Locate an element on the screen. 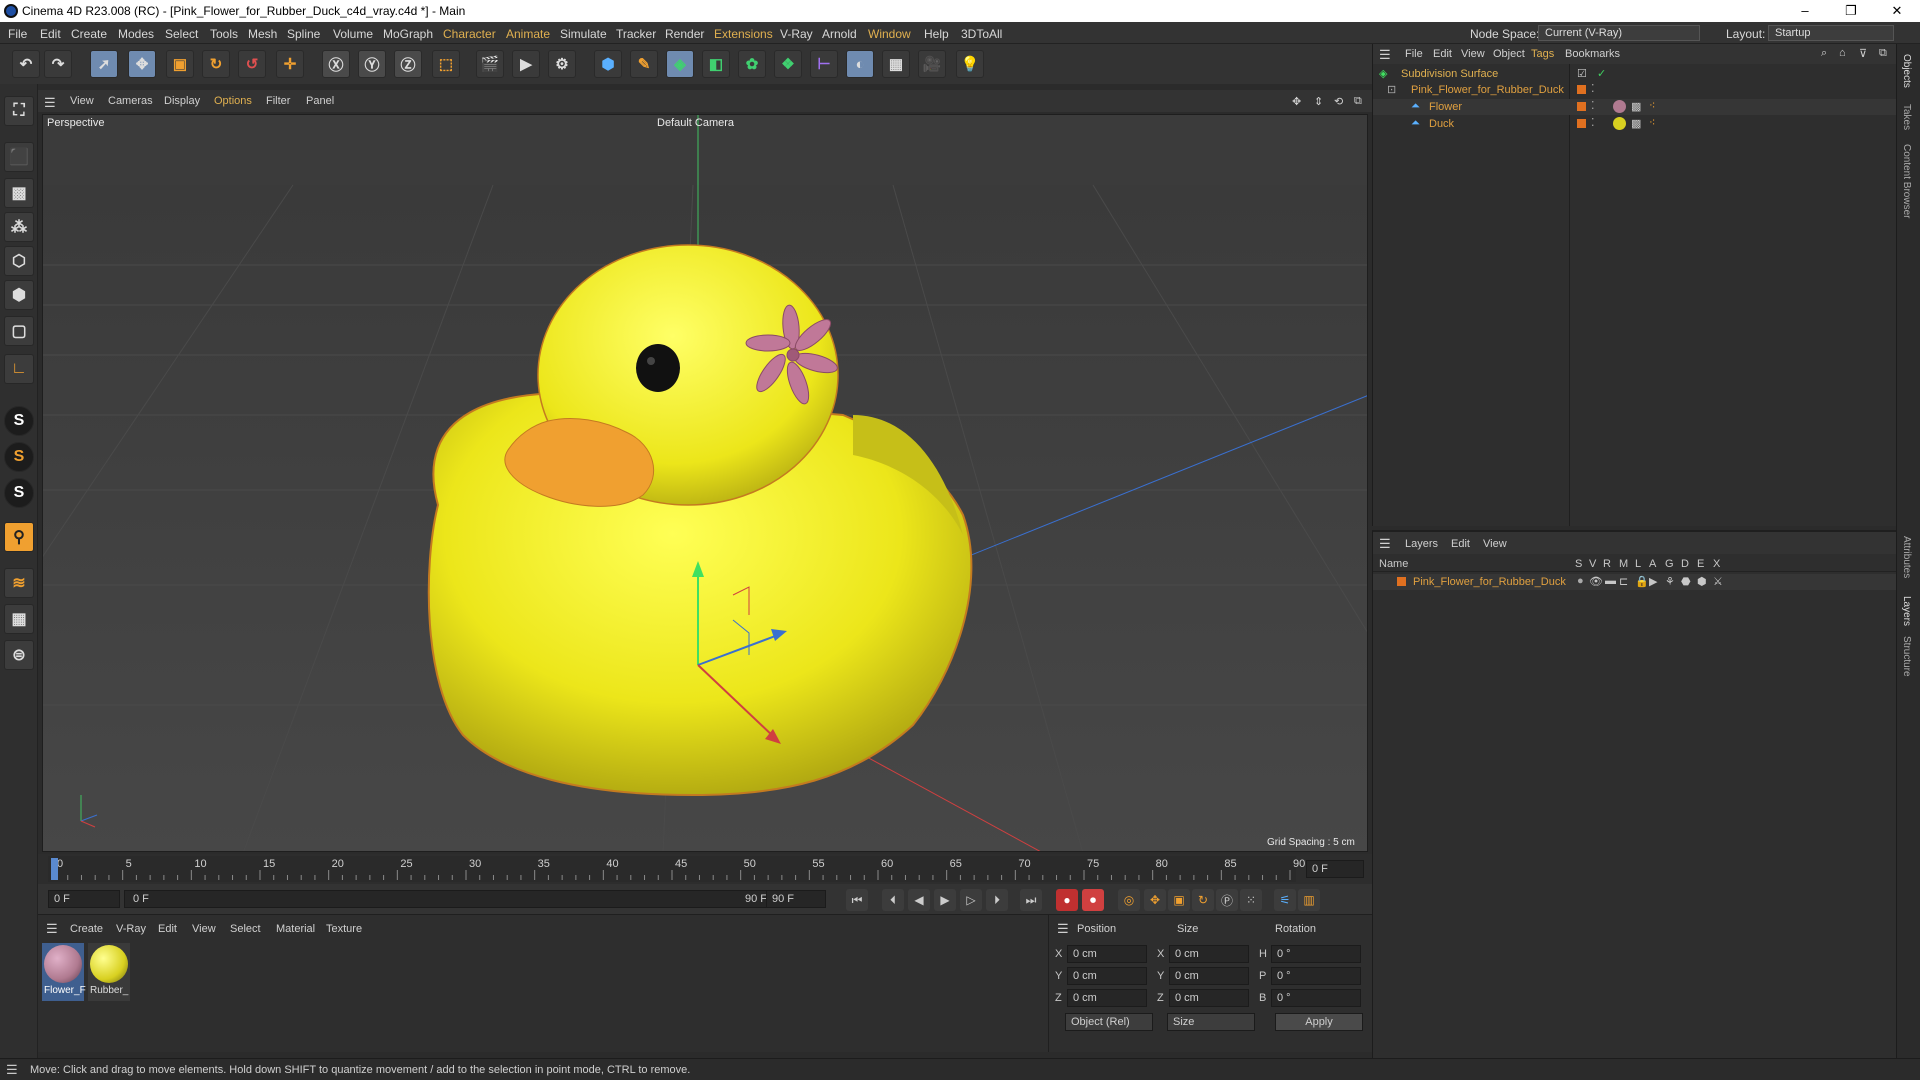 The height and width of the screenshot is (1080, 1920). polygons-mode-icon: ⬢ is located at coordinates (19, 295).